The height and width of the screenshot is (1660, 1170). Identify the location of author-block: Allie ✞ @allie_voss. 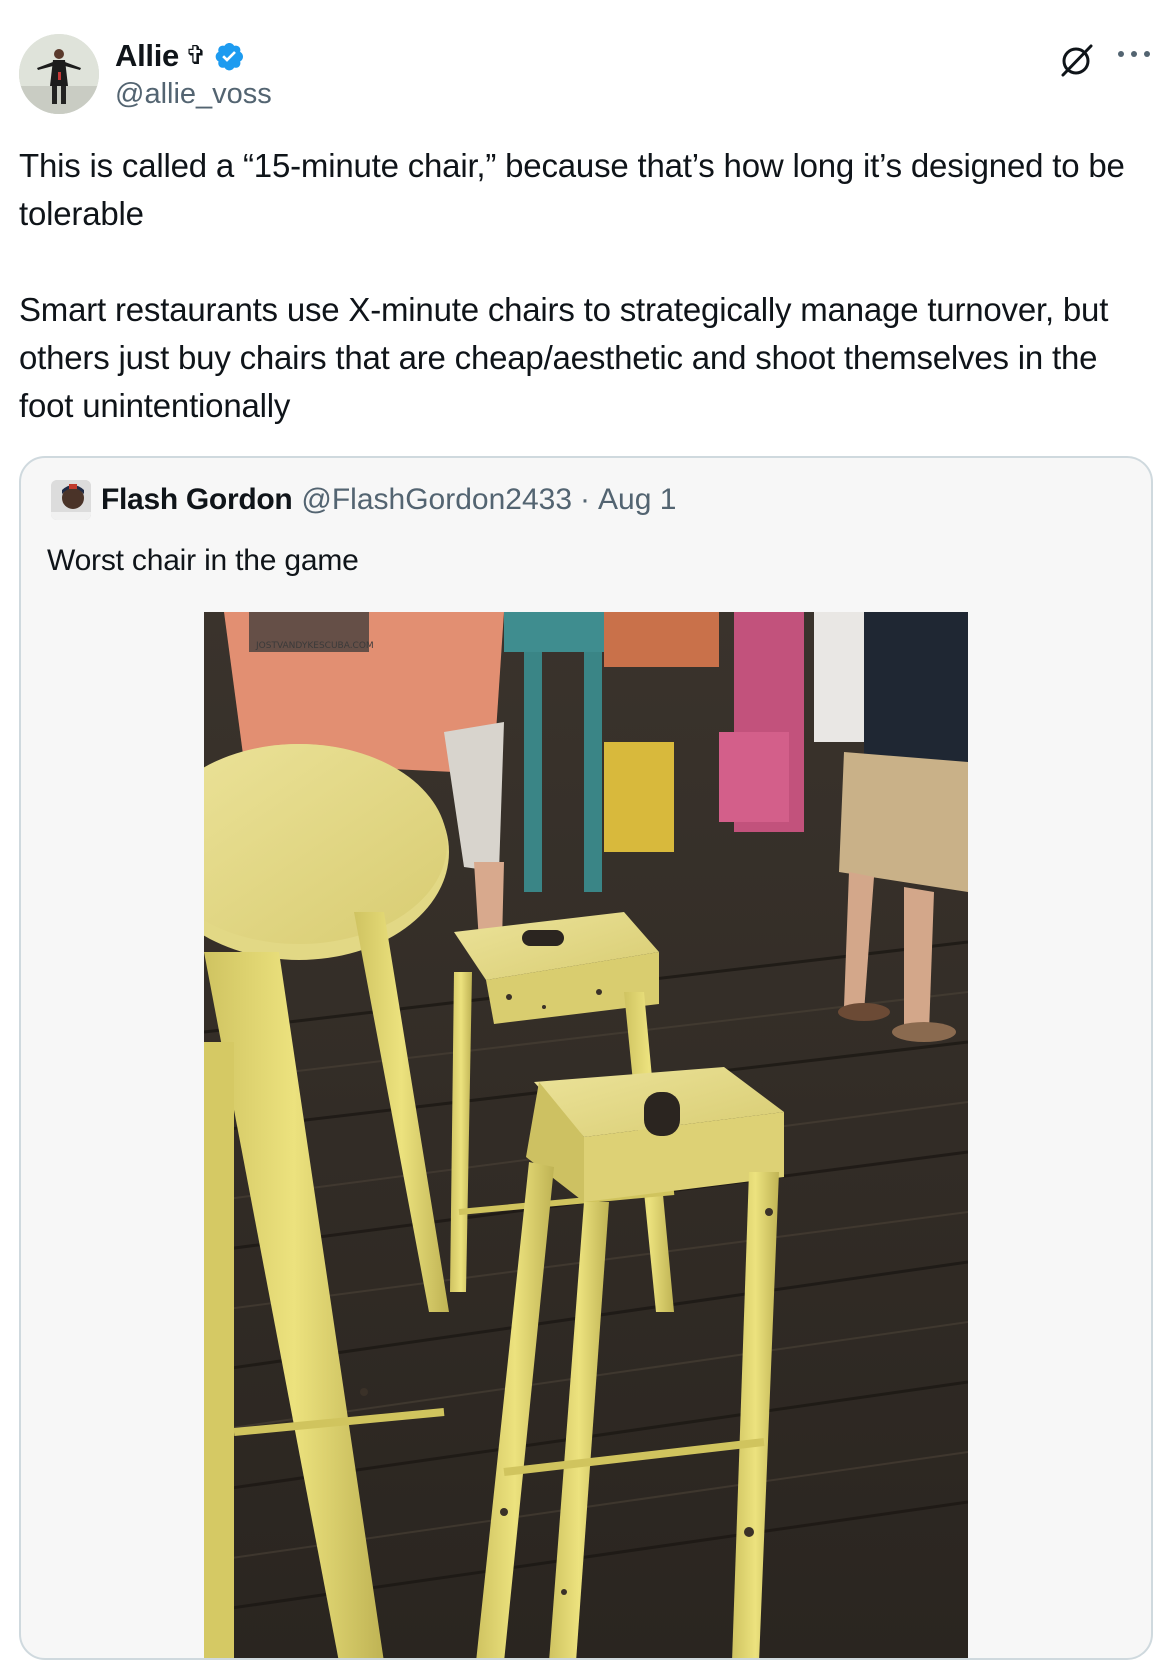
(193, 73).